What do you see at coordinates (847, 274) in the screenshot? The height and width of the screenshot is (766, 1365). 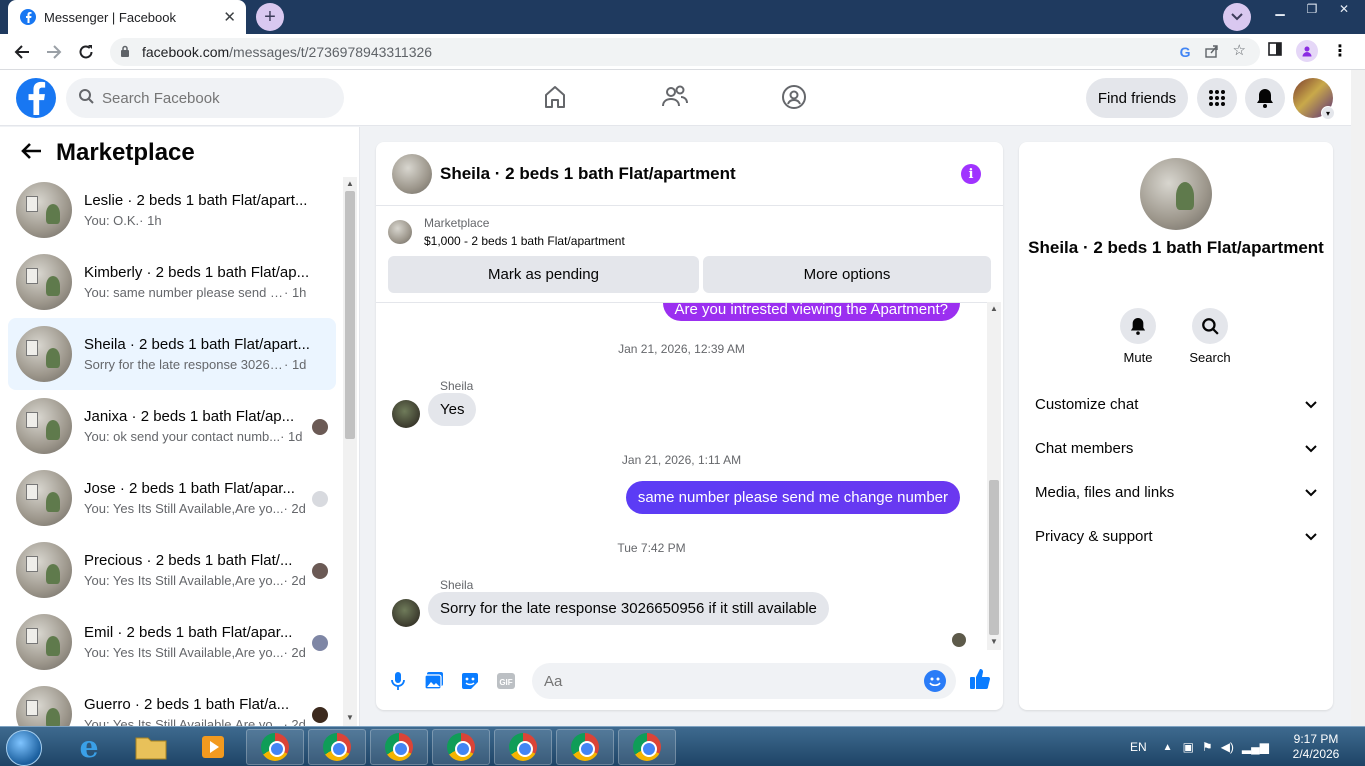 I see `more-options-button: More options` at bounding box center [847, 274].